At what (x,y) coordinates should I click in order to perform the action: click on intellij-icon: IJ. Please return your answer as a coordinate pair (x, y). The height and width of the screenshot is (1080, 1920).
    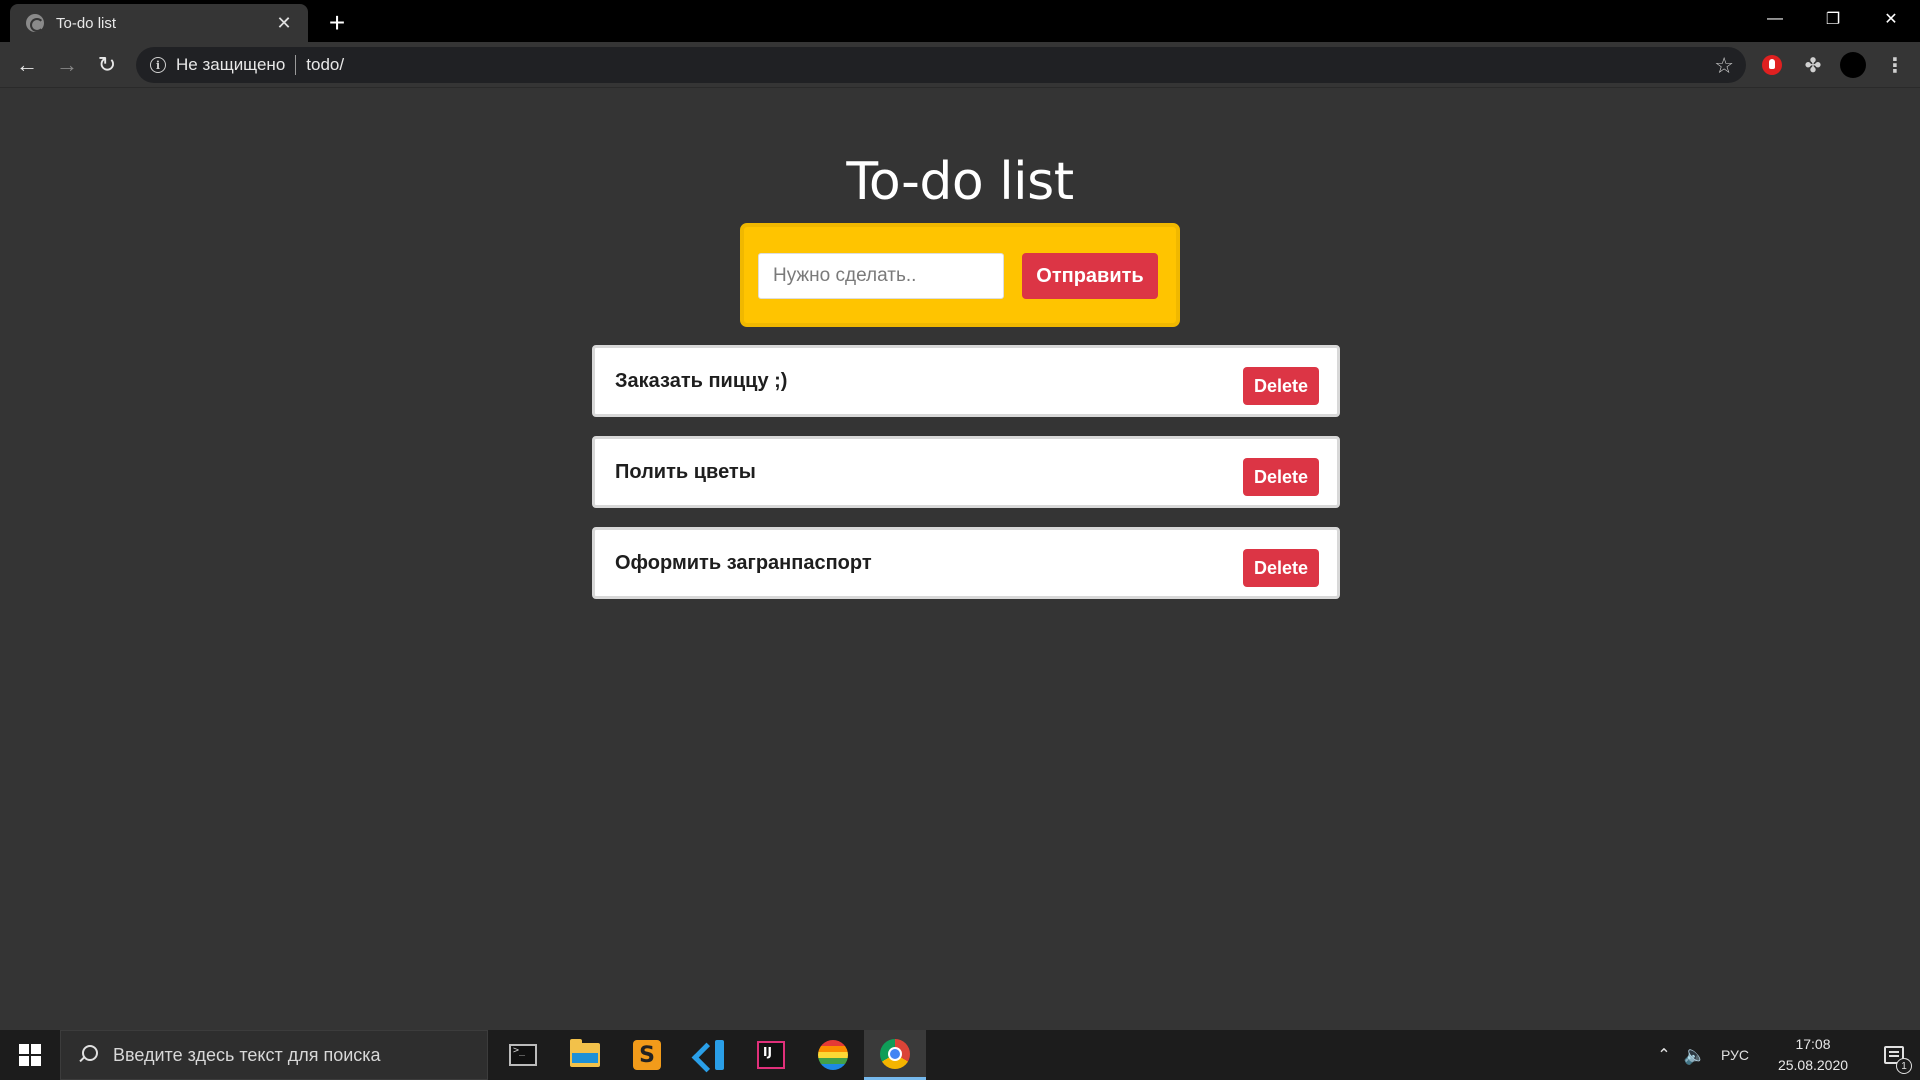
    Looking at the image, I should click on (771, 1055).